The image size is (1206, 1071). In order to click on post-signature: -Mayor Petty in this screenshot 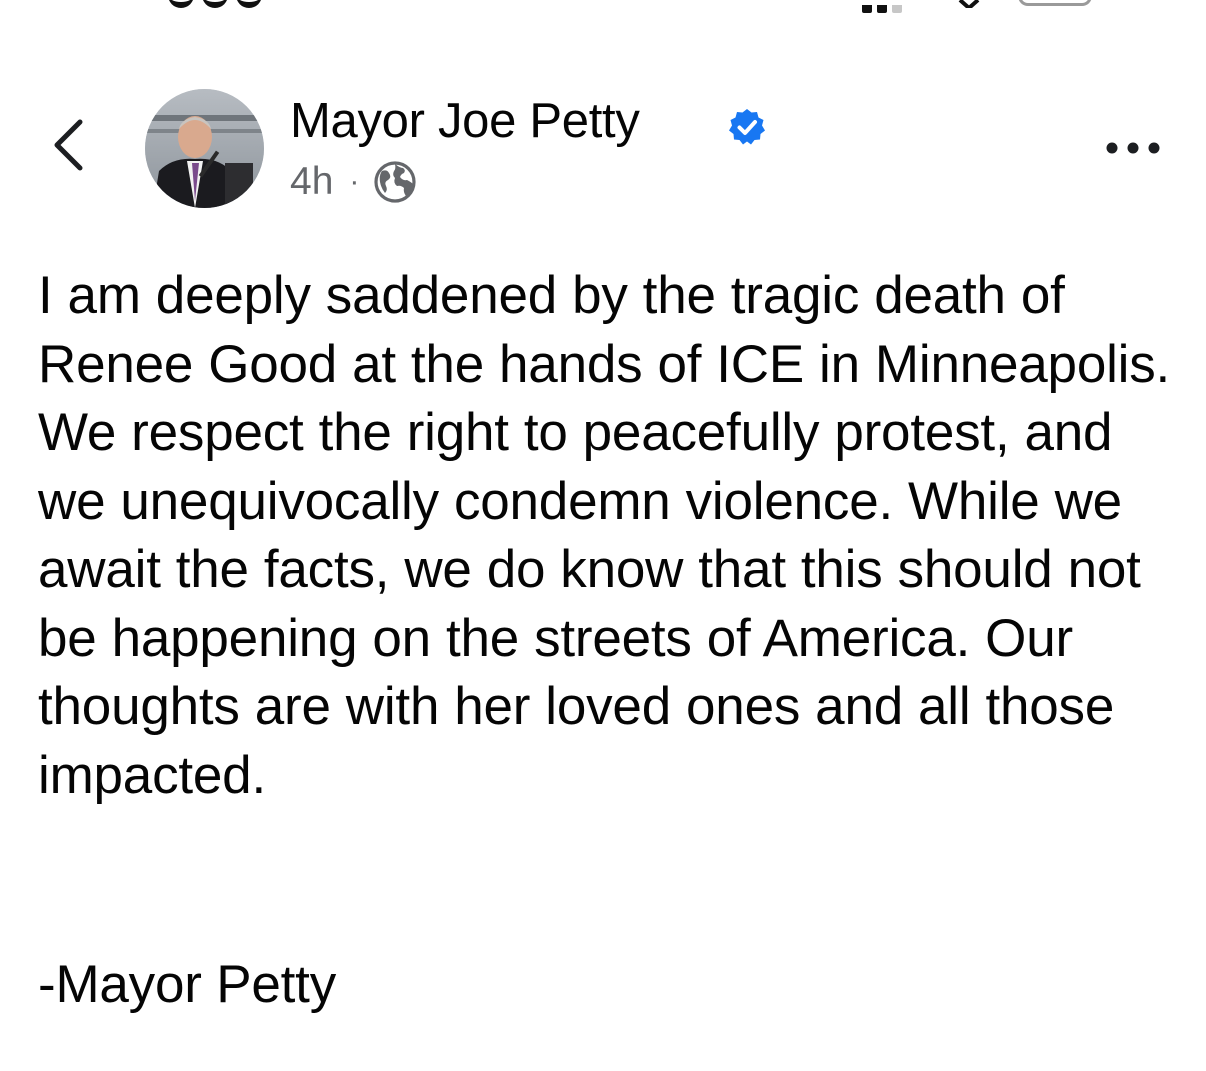, I will do `click(187, 984)`.